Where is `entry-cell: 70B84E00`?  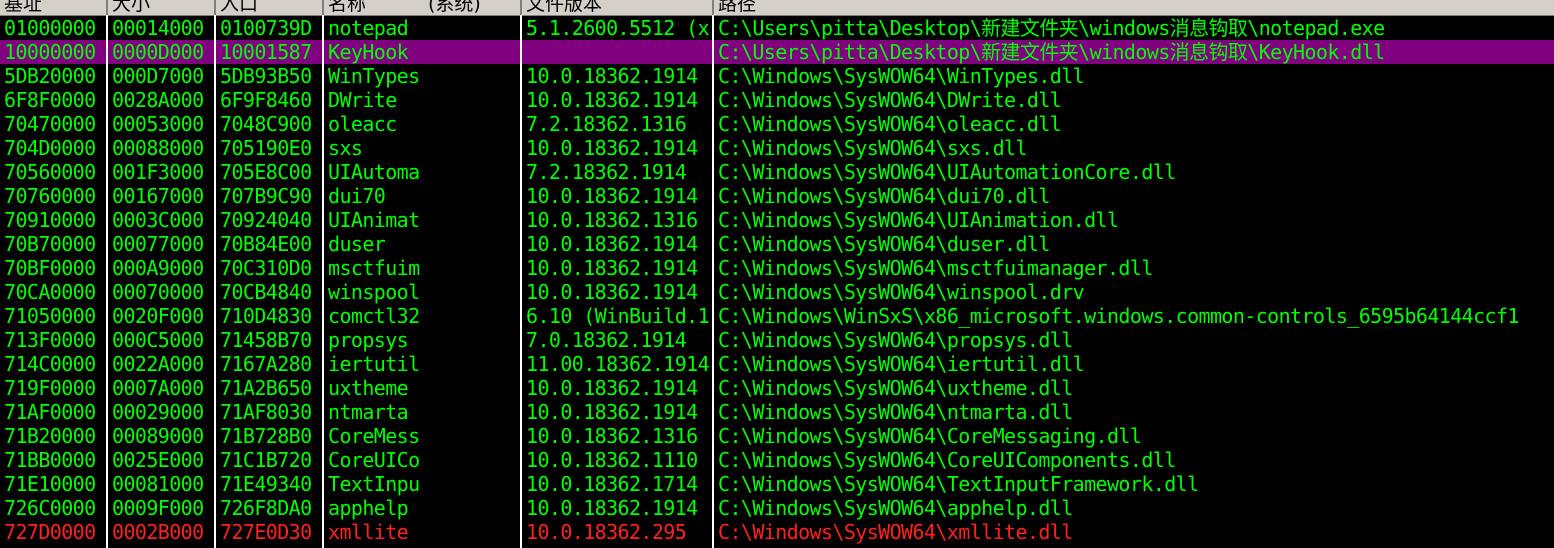 entry-cell: 70B84E00 is located at coordinates (266, 244).